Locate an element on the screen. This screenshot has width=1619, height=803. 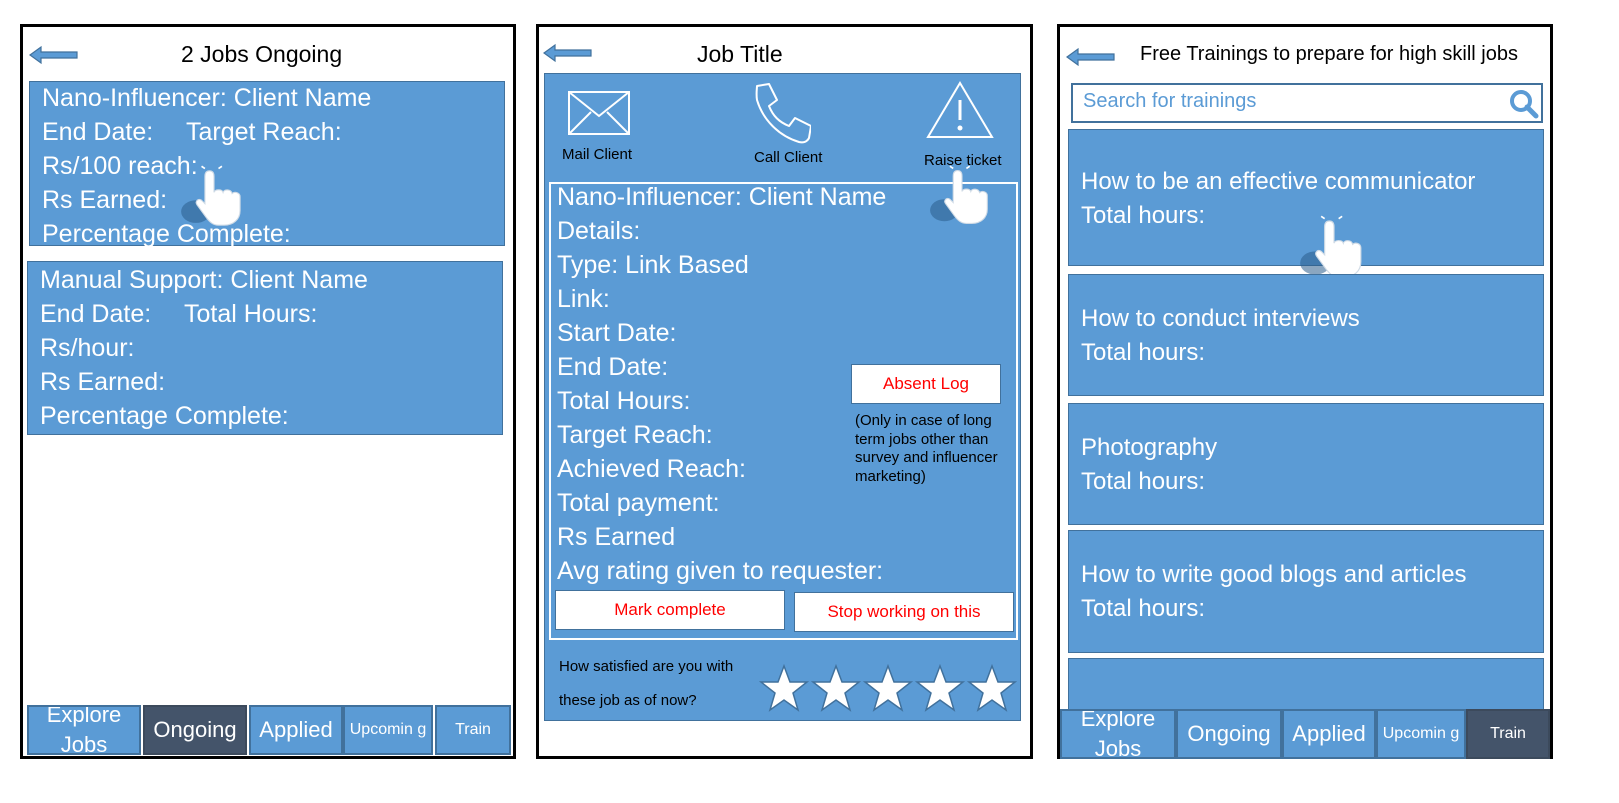
job-link: Link: is located at coordinates (583, 299).